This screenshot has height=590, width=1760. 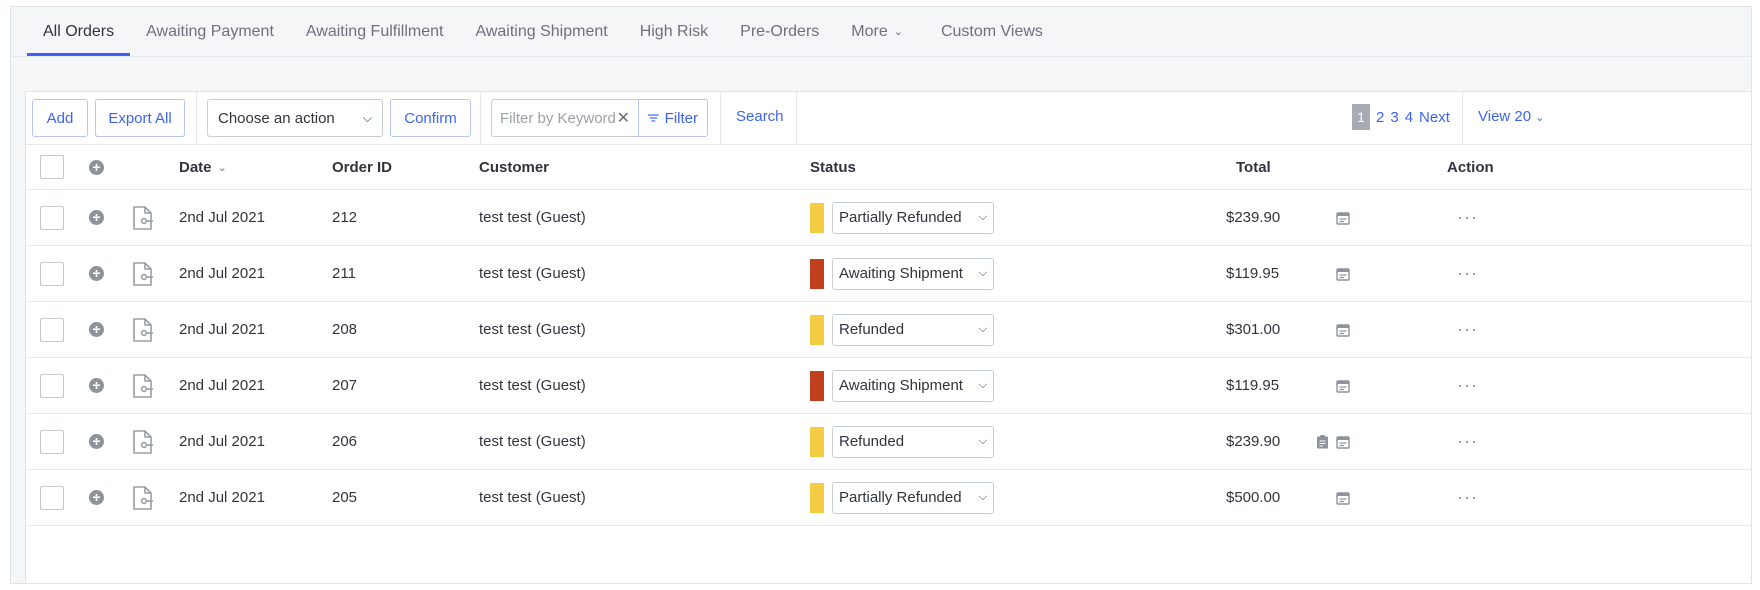 What do you see at coordinates (1409, 117) in the screenshot?
I see `page-link-4: 4` at bounding box center [1409, 117].